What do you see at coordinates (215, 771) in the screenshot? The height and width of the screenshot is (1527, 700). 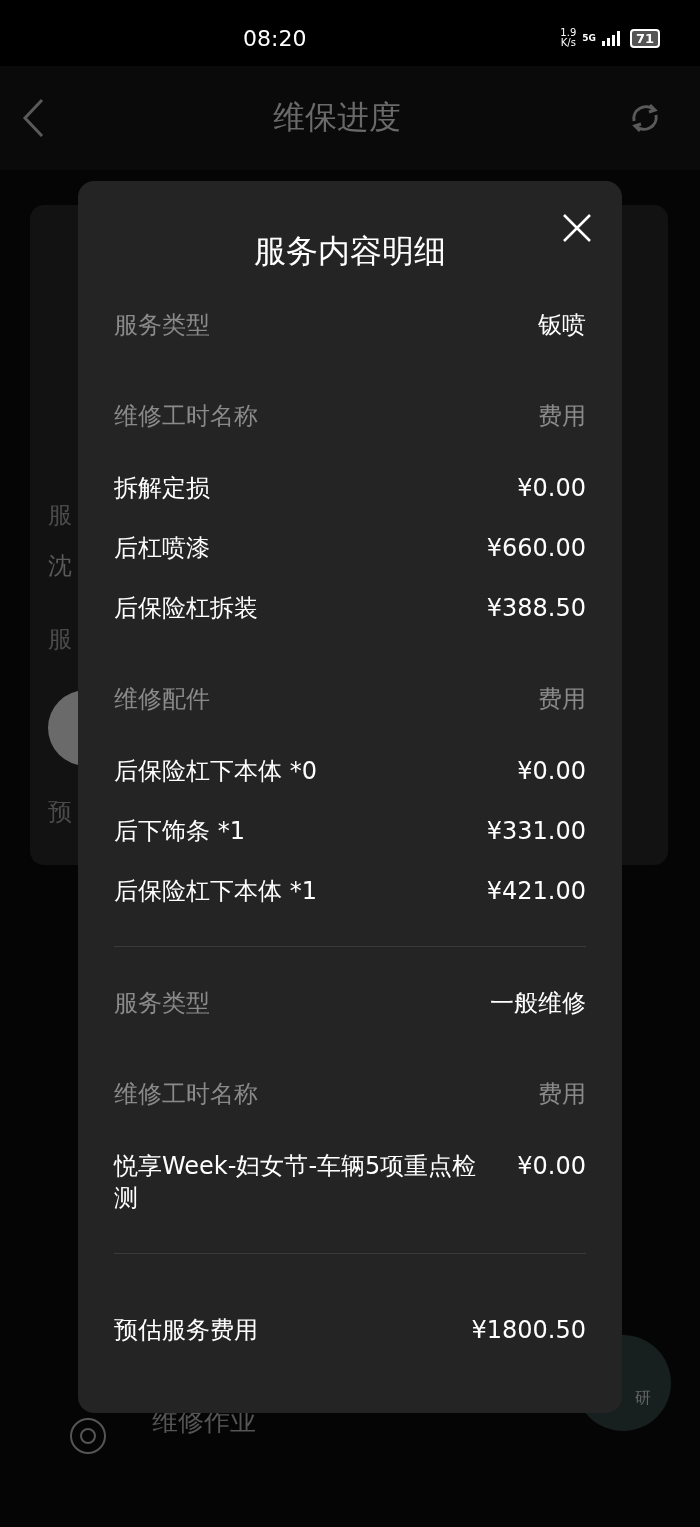 I see `line-item-name: 后保险杠下本体 *0` at bounding box center [215, 771].